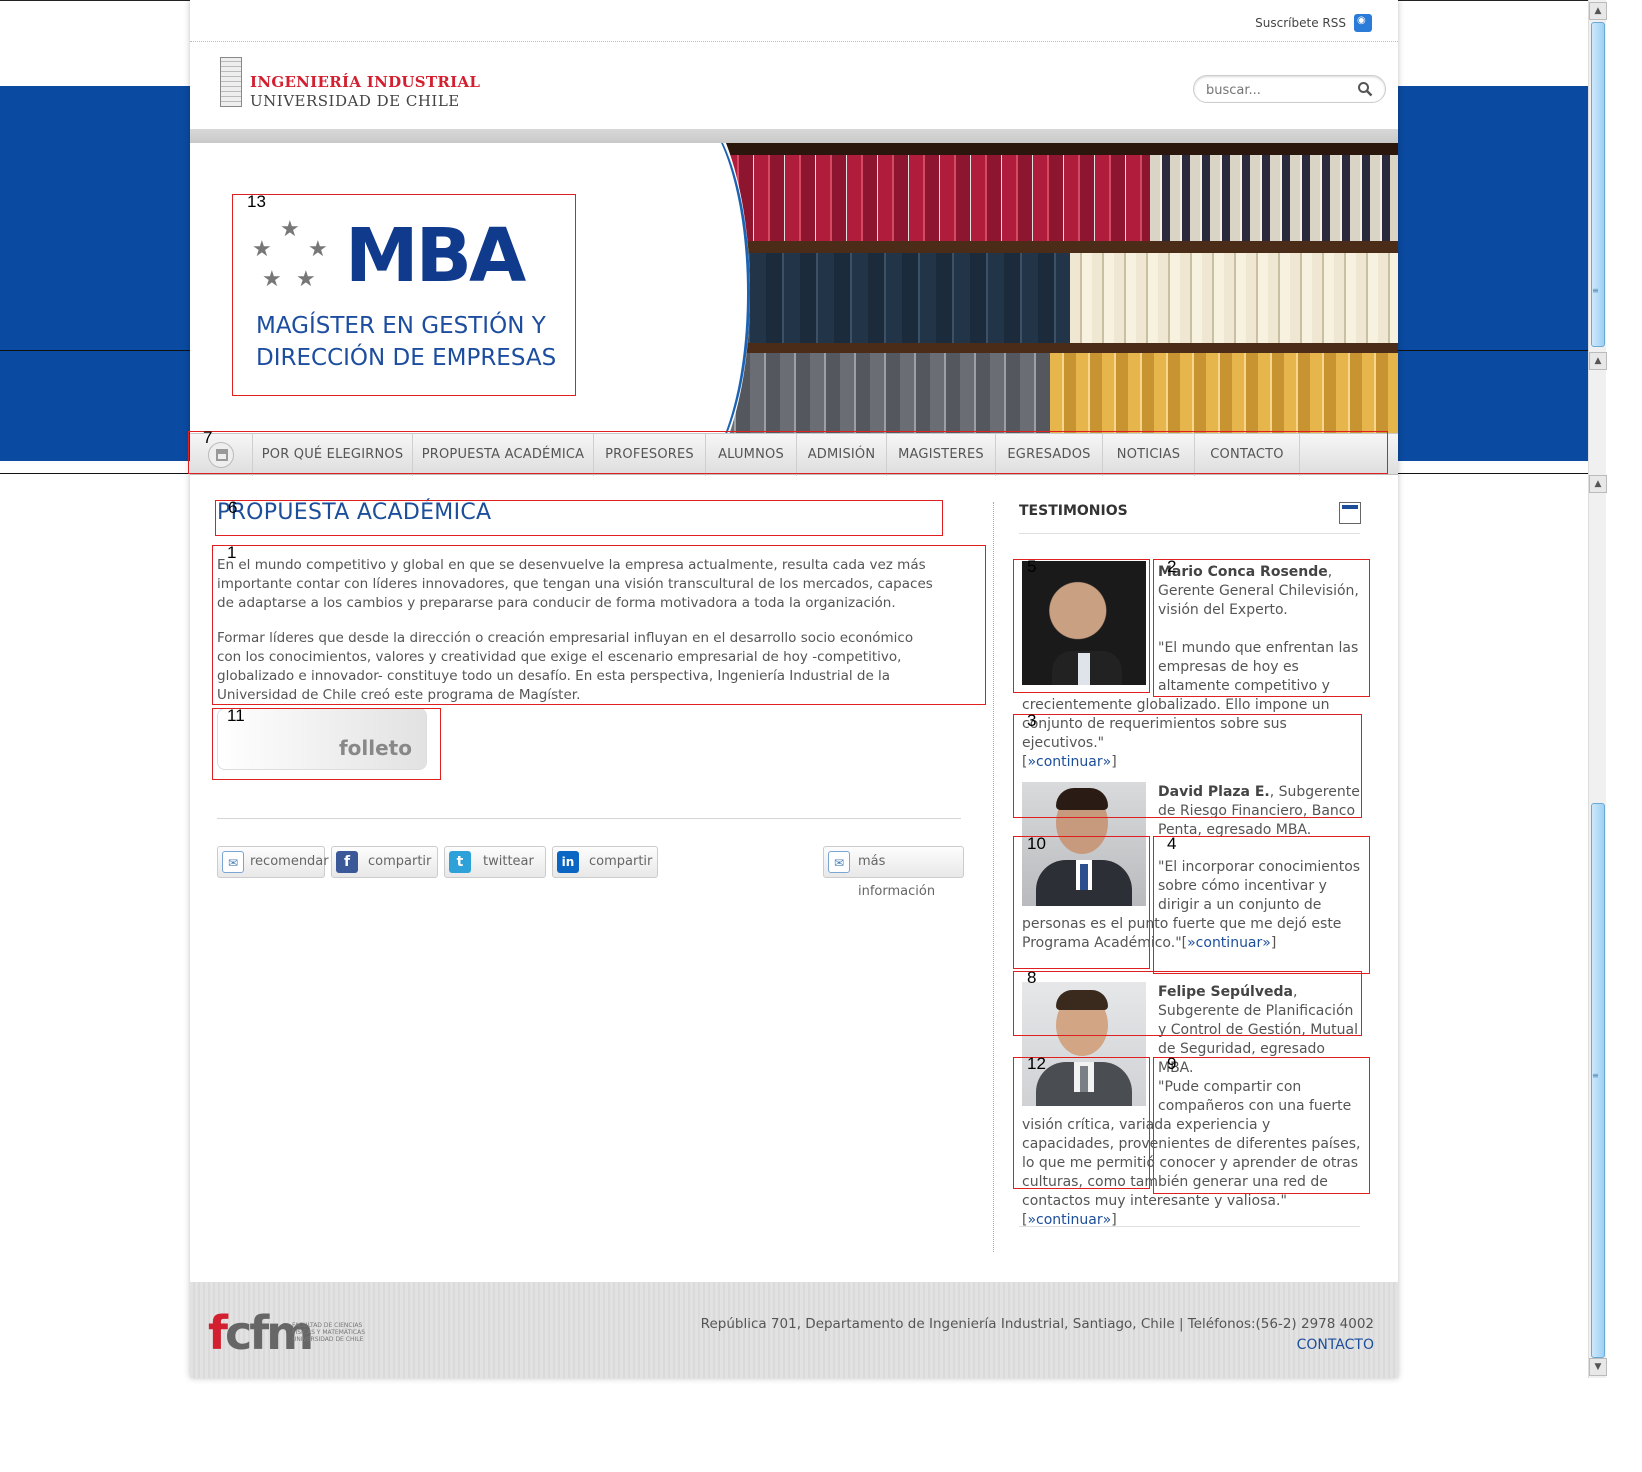 The height and width of the screenshot is (1472, 1642). I want to click on facebook-share-button: f compartir, so click(384, 862).